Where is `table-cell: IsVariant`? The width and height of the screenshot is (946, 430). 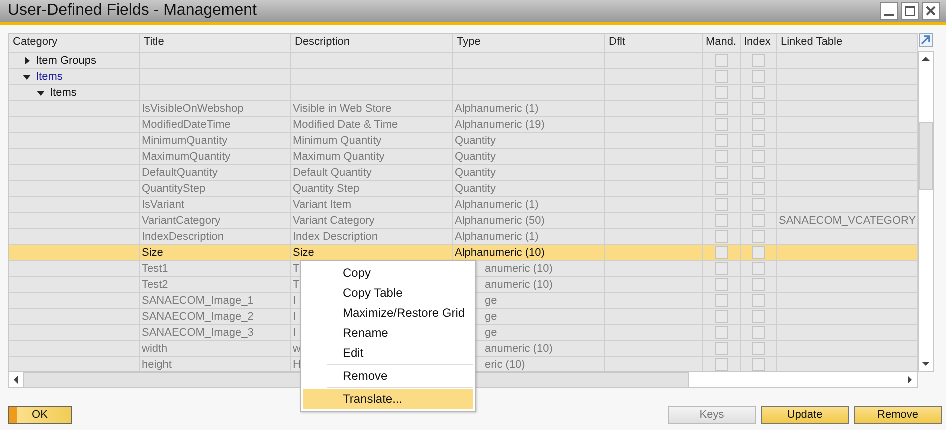
table-cell: IsVariant is located at coordinates (163, 204).